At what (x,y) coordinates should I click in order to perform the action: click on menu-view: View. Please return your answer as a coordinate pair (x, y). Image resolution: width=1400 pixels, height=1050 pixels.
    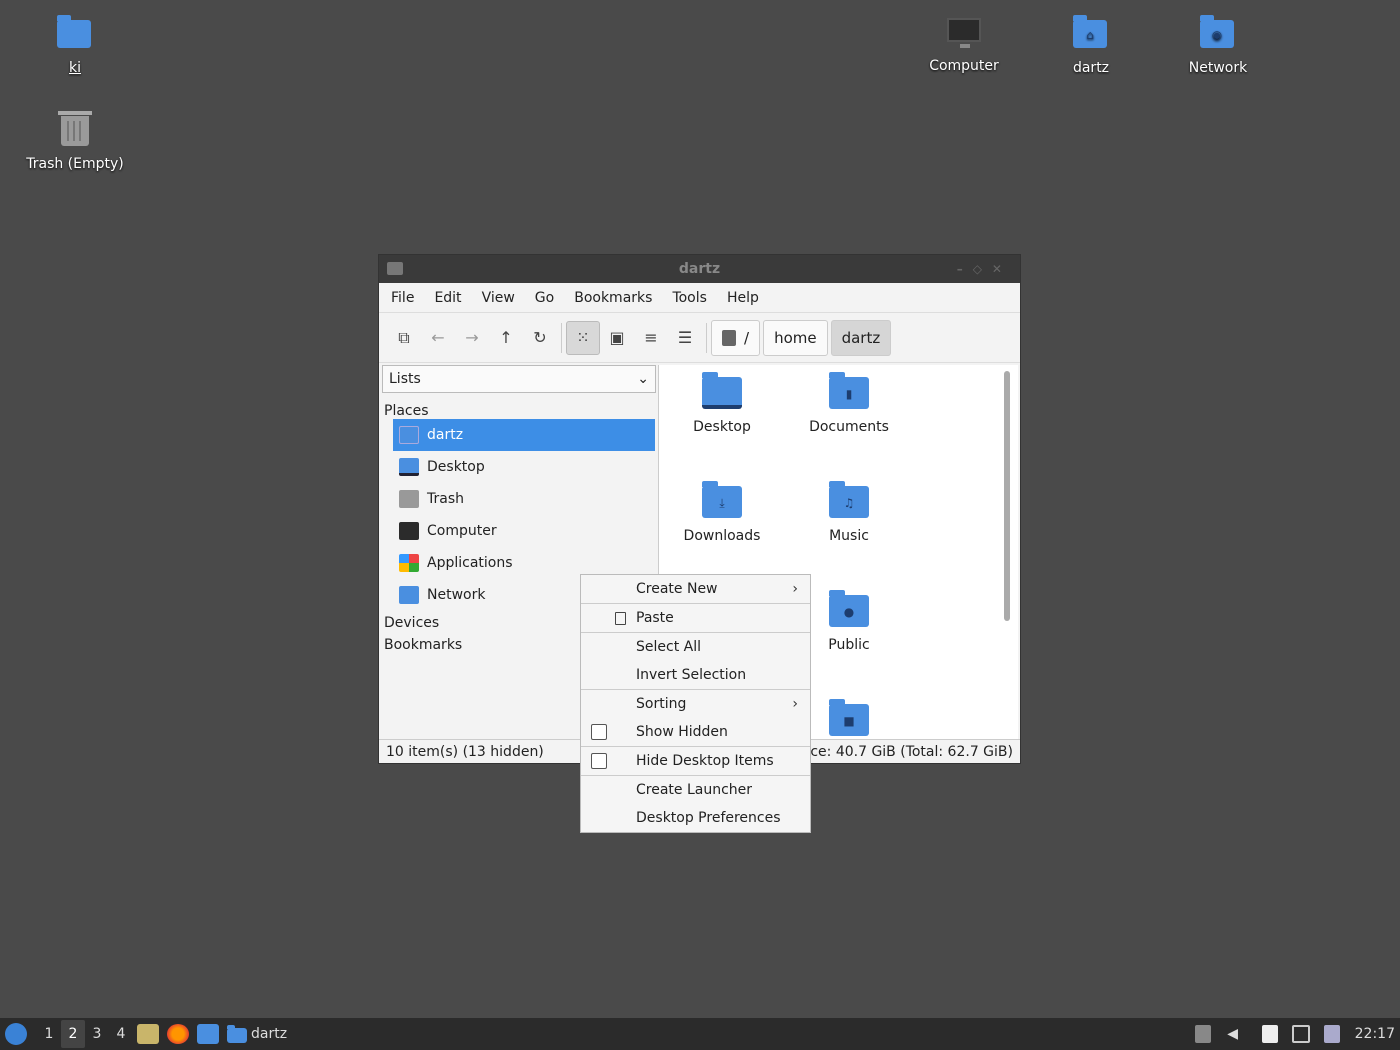
    Looking at the image, I should click on (498, 298).